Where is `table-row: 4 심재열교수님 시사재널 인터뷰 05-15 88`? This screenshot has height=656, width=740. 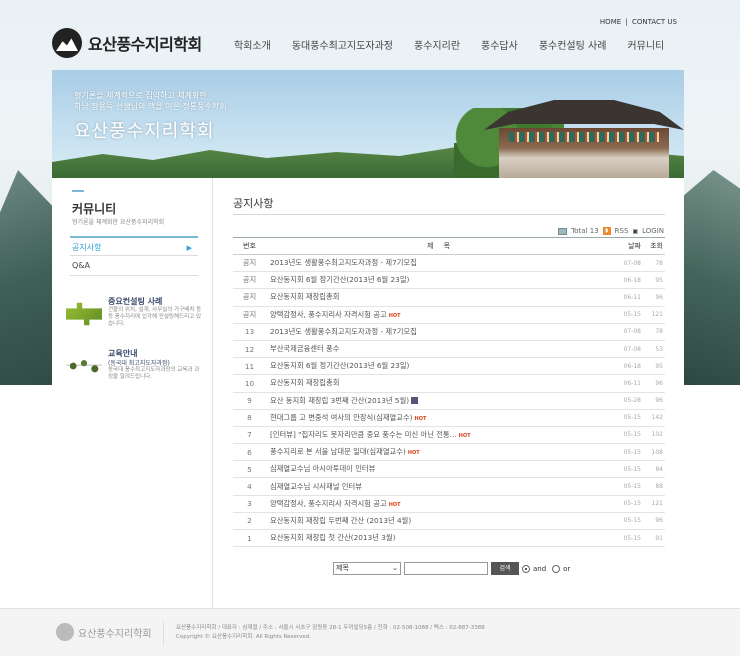 table-row: 4 심재열교수님 시사재널 인터뷰 05-15 88 is located at coordinates (449, 486).